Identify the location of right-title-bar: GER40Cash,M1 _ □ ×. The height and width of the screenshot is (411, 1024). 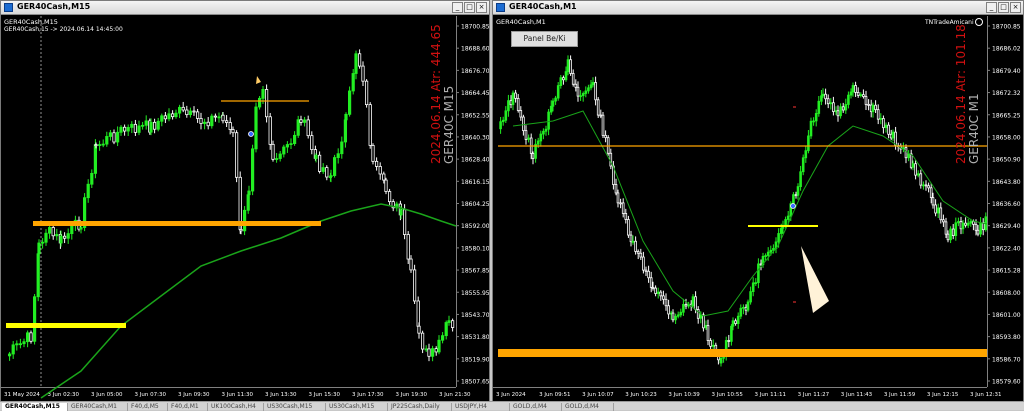
(758, 8).